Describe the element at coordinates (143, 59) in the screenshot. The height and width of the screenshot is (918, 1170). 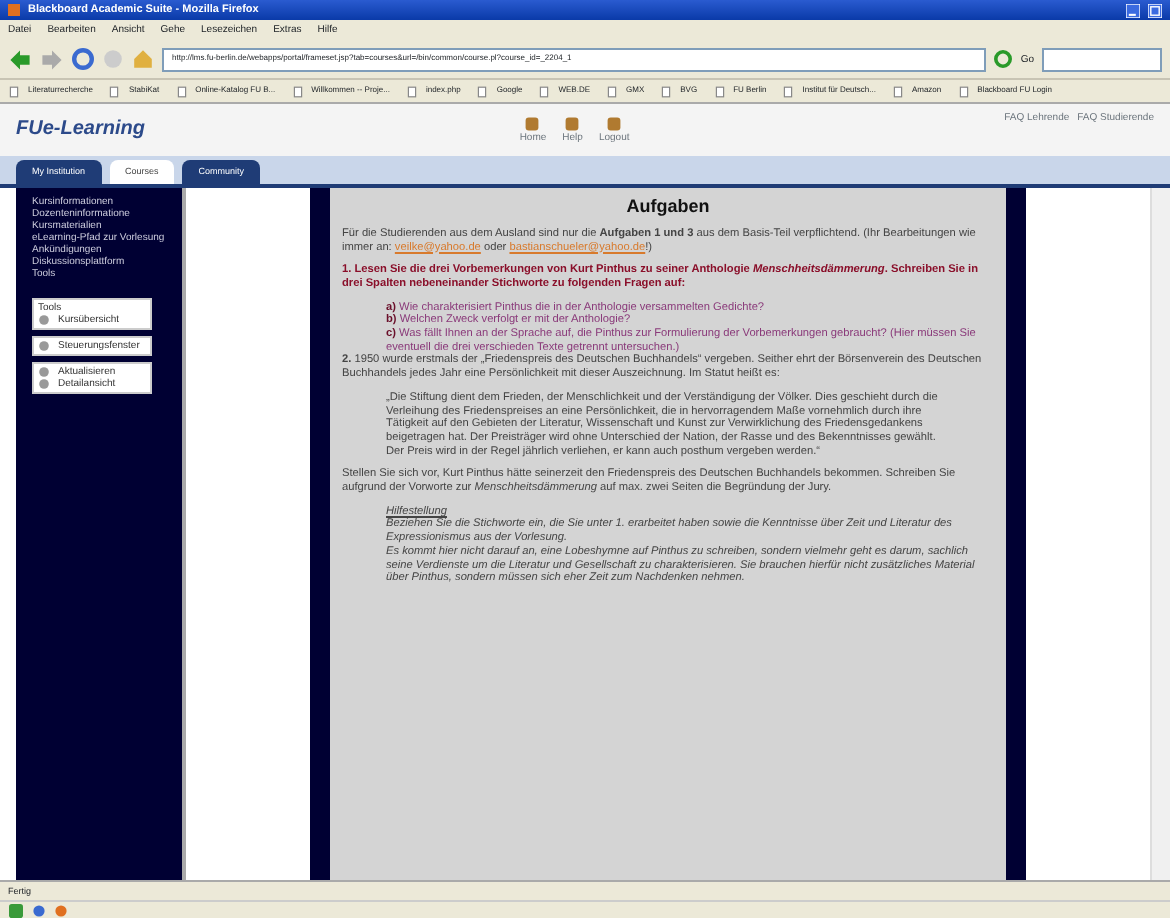
I see `home-icon` at that location.